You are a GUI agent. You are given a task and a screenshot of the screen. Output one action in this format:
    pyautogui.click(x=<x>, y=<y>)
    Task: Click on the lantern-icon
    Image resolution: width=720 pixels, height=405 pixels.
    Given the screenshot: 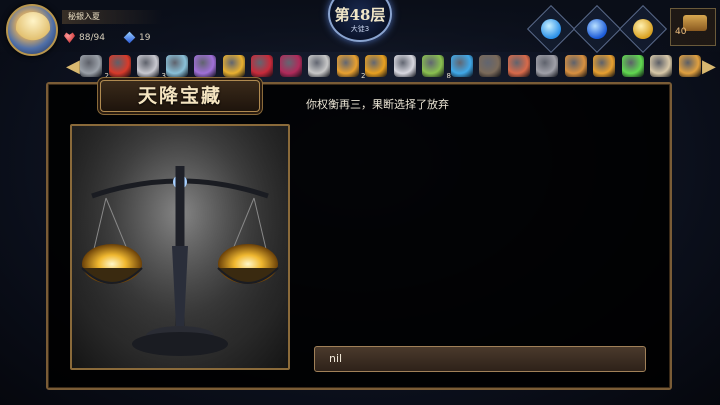 What is the action you would take?
    pyautogui.click(x=376, y=66)
    